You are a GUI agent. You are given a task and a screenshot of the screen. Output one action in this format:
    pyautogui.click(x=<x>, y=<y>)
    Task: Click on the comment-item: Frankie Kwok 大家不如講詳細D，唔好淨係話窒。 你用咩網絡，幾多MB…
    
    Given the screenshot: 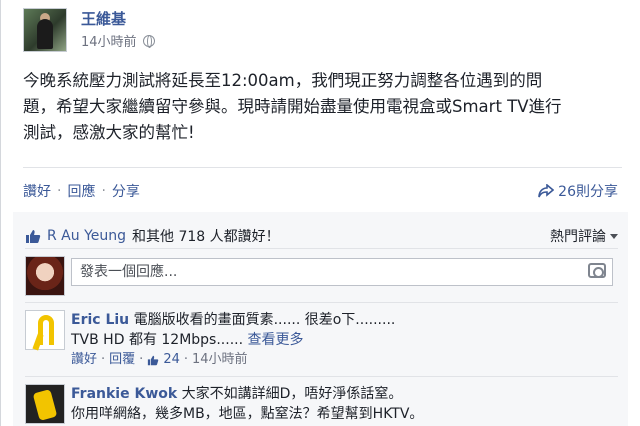 What is the action you would take?
    pyautogui.click(x=346, y=404)
    